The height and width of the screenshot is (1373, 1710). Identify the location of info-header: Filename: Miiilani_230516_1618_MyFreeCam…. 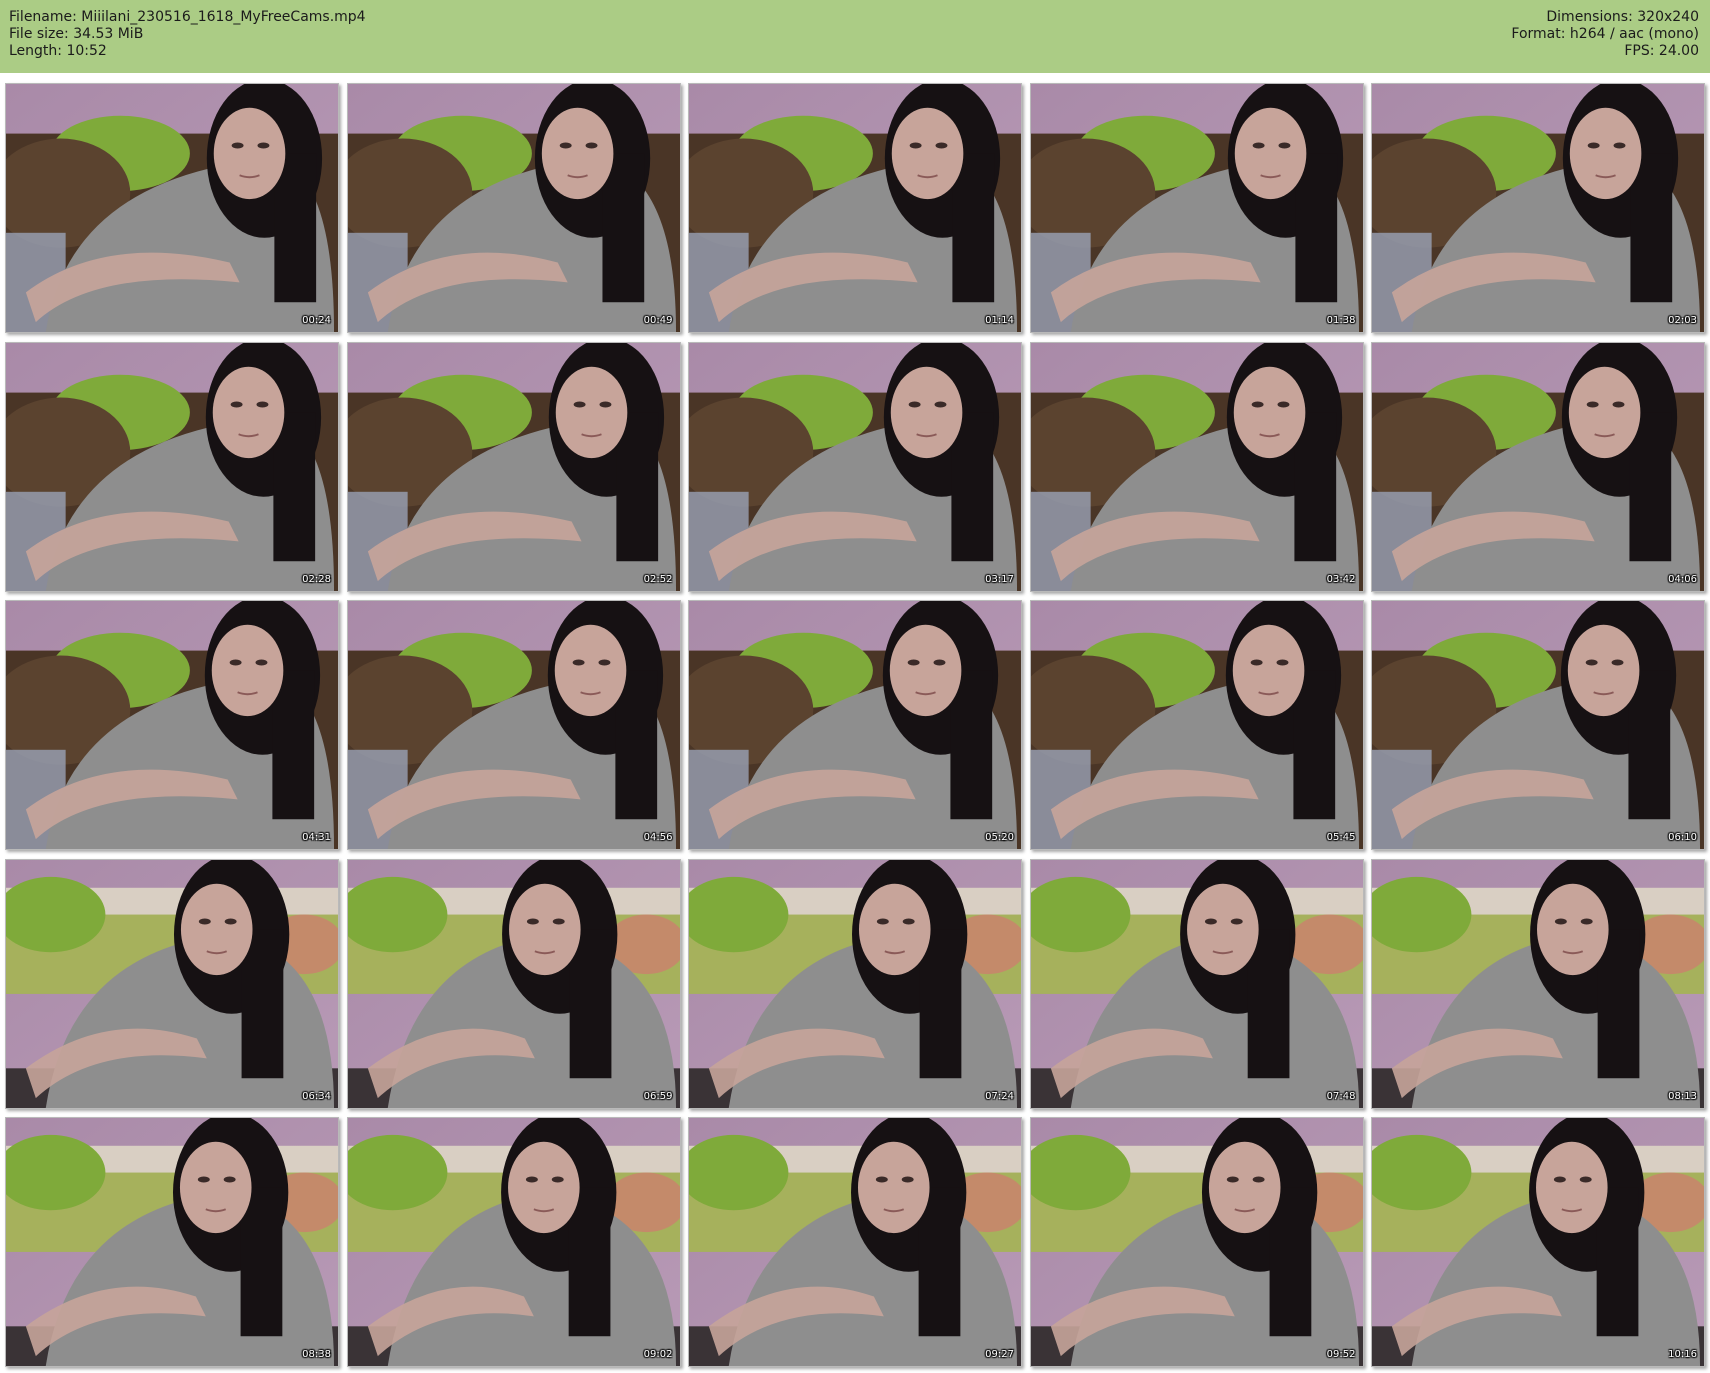
(855, 36).